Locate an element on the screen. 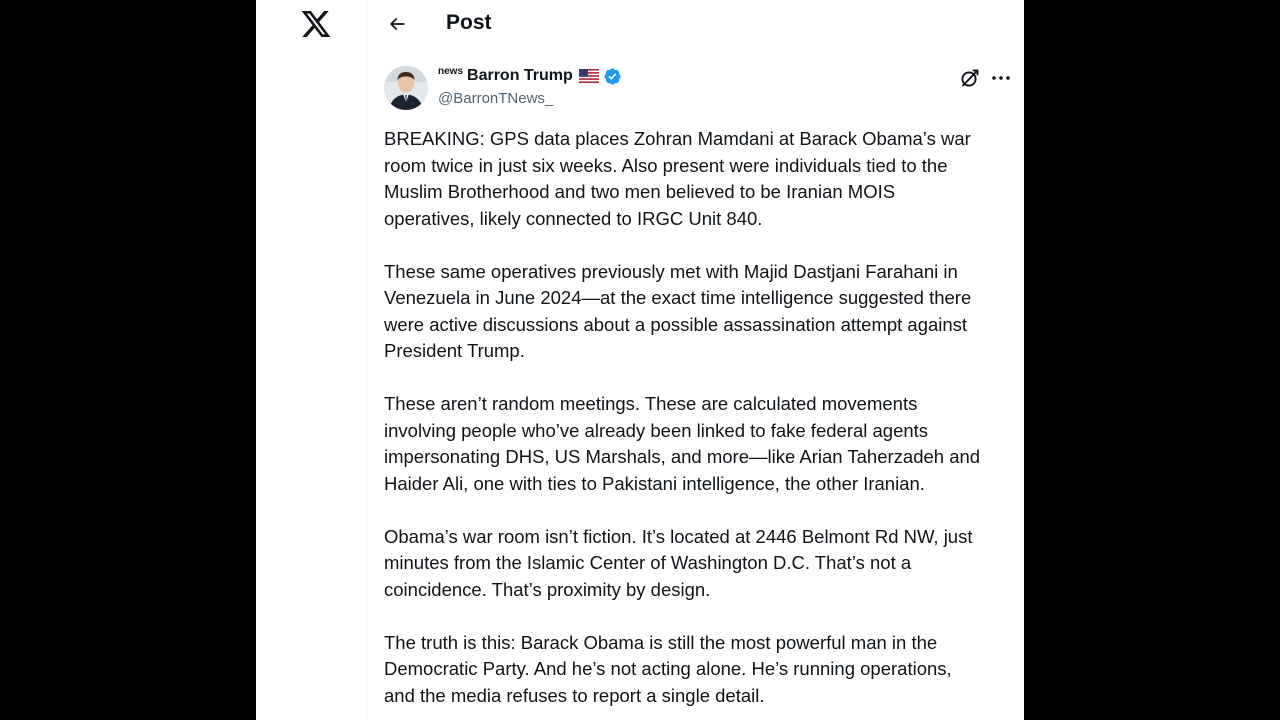  news-badge: news is located at coordinates (451, 71).